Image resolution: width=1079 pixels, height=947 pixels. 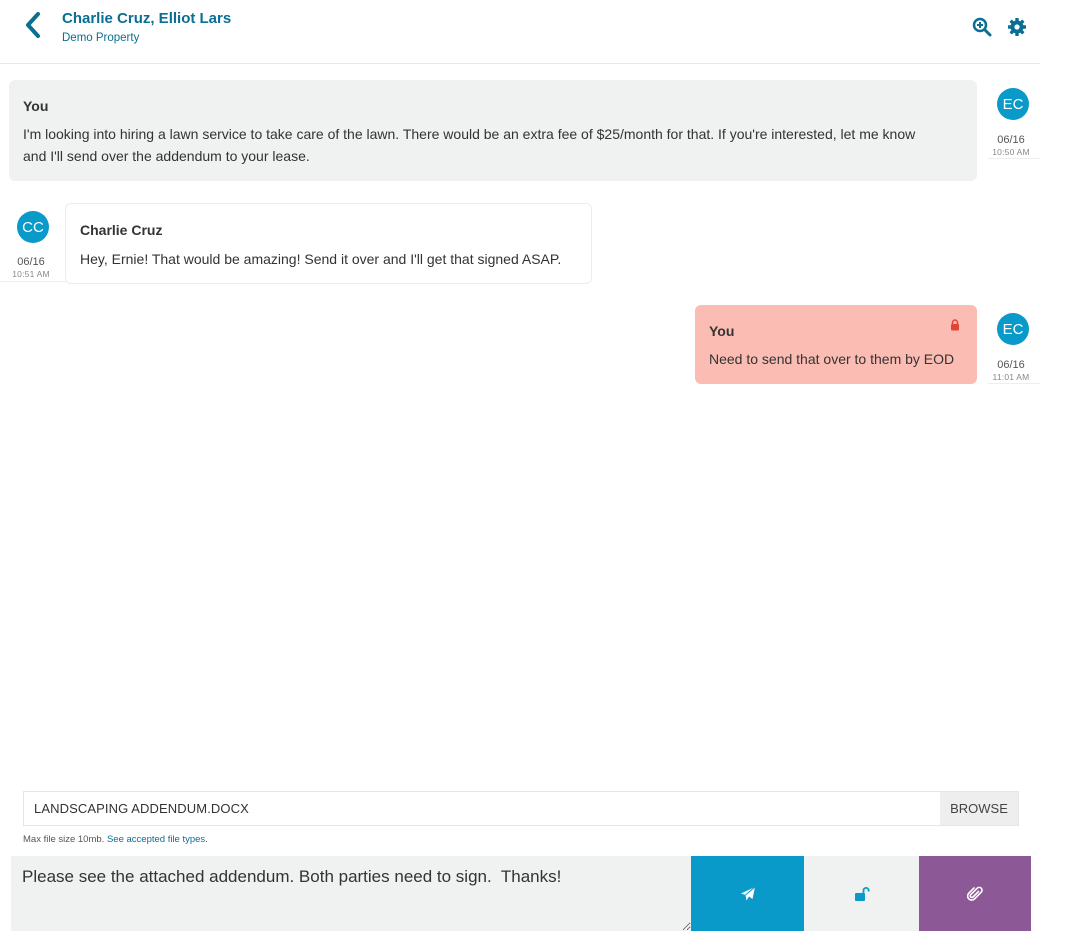 What do you see at coordinates (157, 839) in the screenshot?
I see `accepted-file-types-link: See accepted file types.` at bounding box center [157, 839].